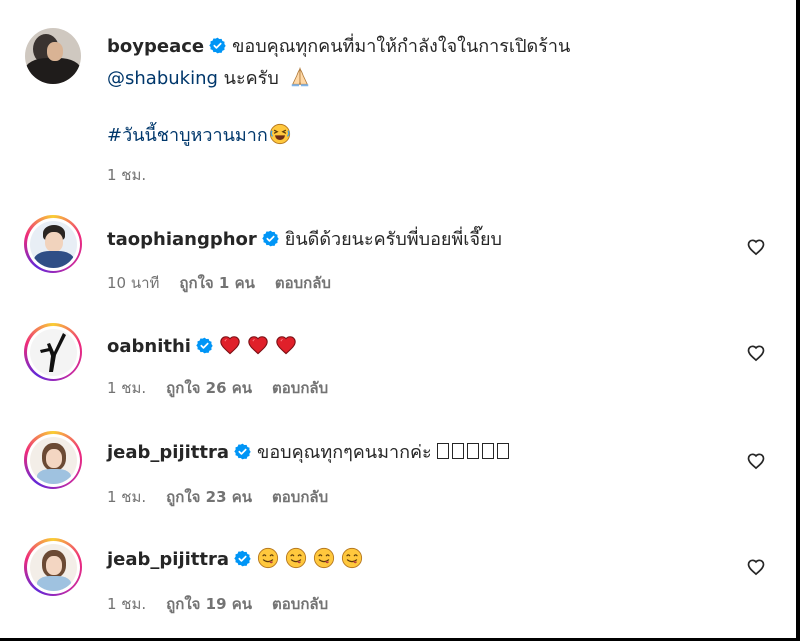 The height and width of the screenshot is (641, 800). I want to click on mention-link: @shabuking, so click(162, 78).